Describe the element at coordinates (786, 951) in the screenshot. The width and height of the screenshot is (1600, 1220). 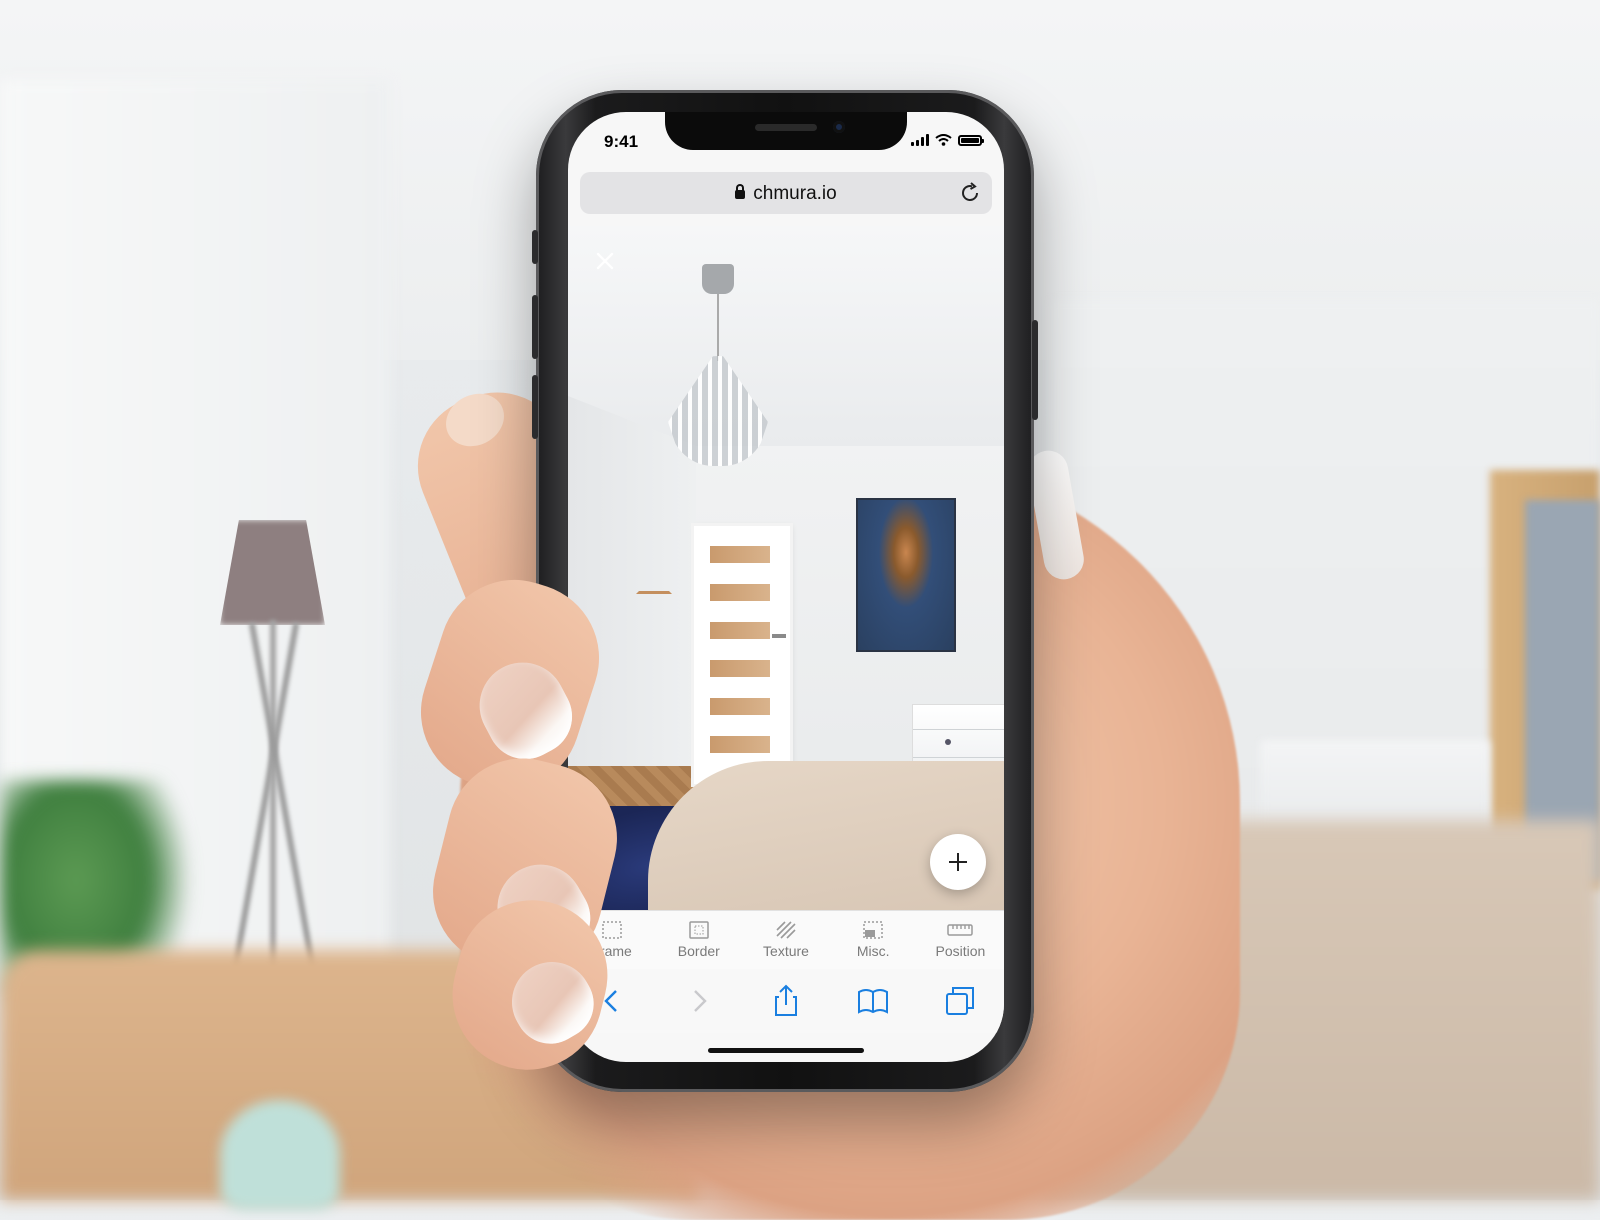
I see `tab-label: Texture` at that location.